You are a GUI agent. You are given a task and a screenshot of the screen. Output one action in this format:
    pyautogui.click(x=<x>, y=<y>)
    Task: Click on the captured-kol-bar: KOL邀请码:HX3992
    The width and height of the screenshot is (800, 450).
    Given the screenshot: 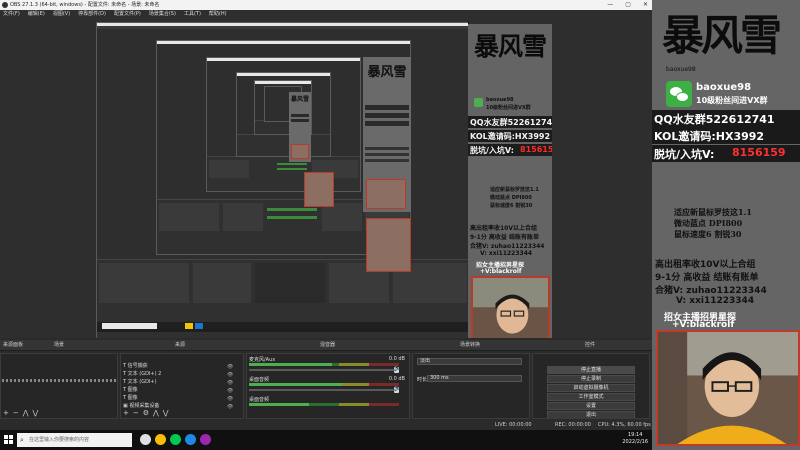 What is the action you would take?
    pyautogui.click(x=510, y=136)
    